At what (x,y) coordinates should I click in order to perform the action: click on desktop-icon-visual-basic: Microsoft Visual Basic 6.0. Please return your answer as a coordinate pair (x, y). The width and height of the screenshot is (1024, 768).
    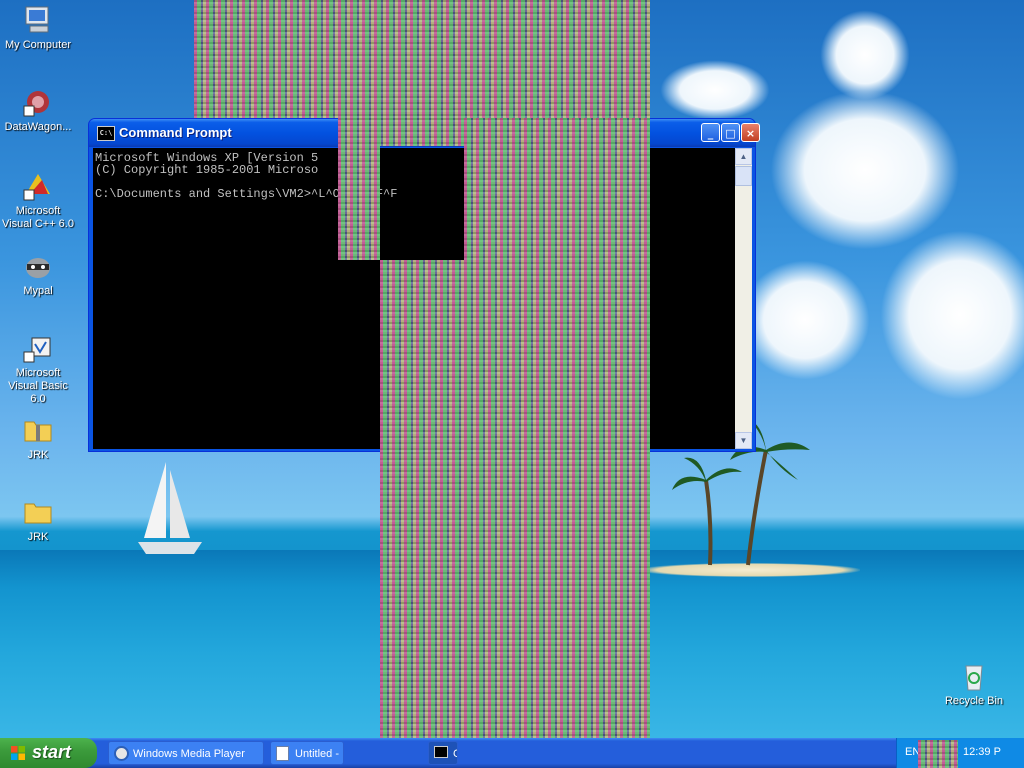
    Looking at the image, I should click on (38, 369).